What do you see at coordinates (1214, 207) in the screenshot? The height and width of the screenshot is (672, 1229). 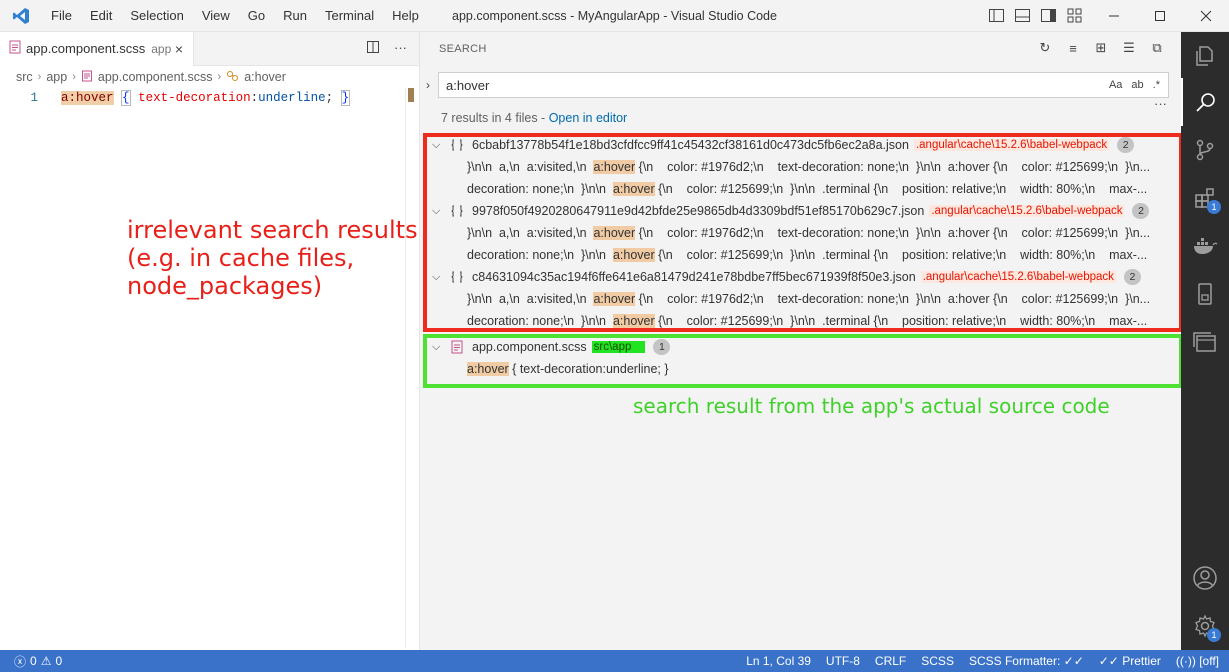 I see `extensions-badge: 1` at bounding box center [1214, 207].